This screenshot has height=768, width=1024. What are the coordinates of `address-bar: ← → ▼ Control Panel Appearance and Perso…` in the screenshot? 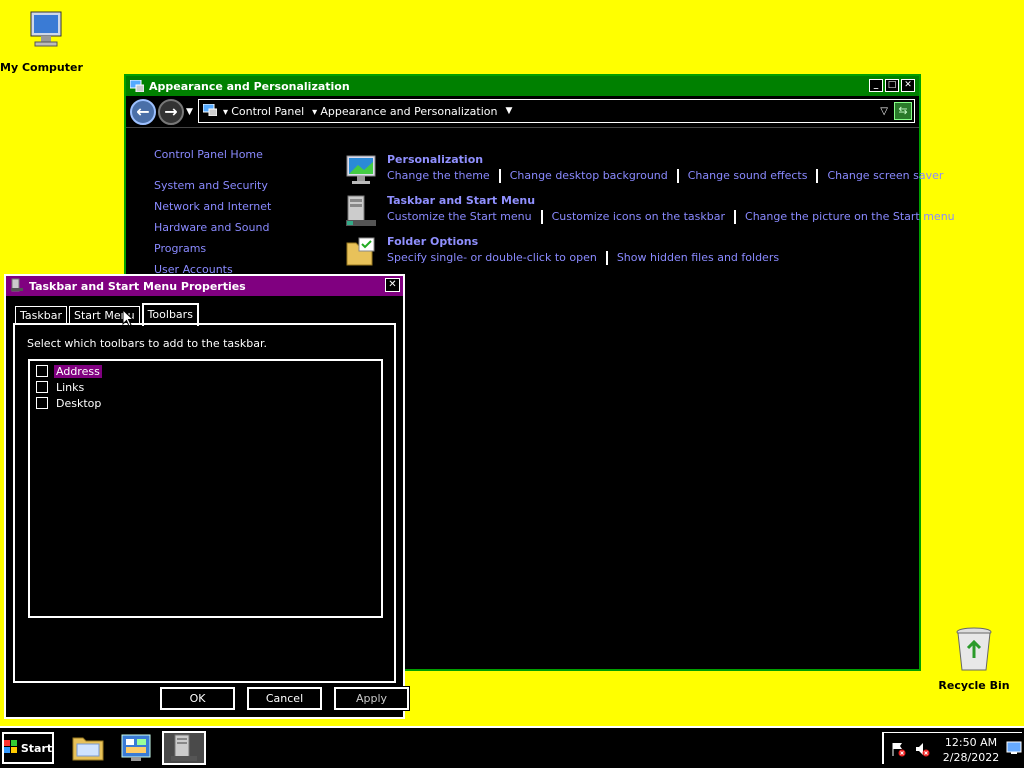 It's located at (522, 112).